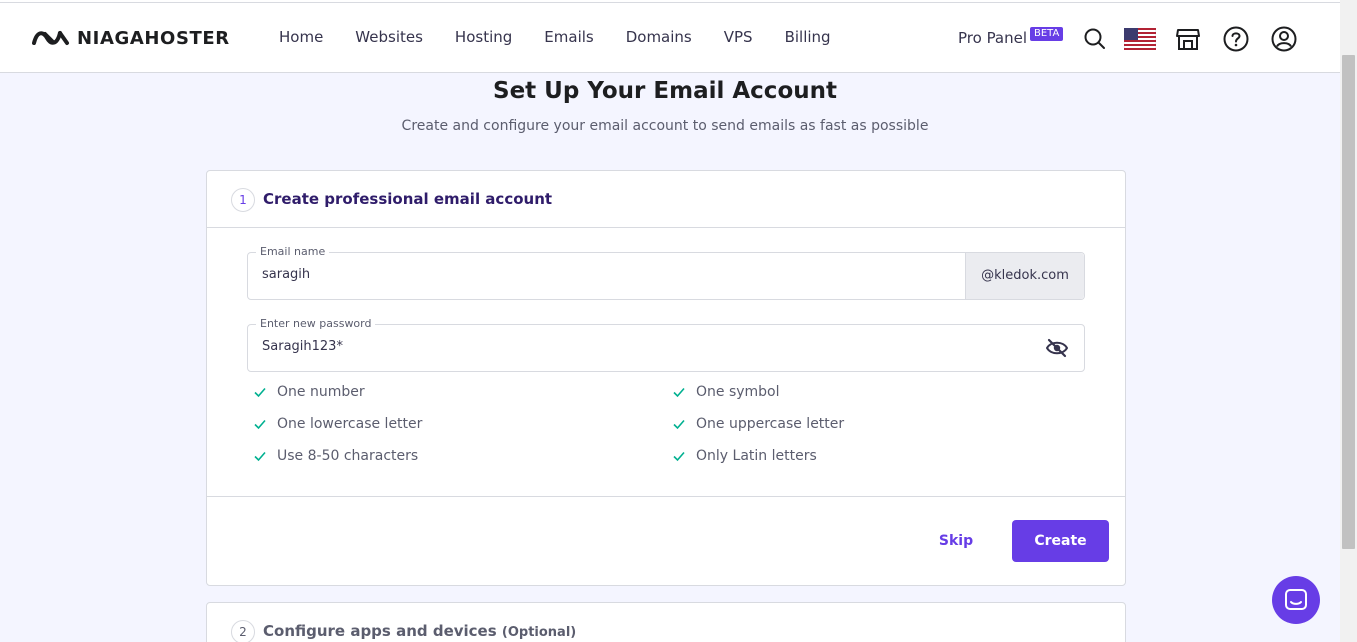 This screenshot has height=642, width=1357. I want to click on password-label: Enter new password, so click(316, 324).